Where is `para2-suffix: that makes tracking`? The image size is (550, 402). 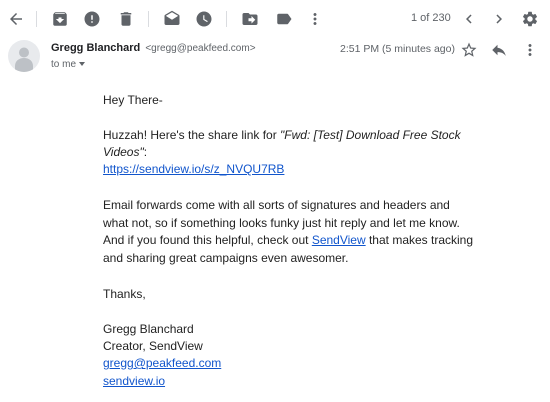
para2-suffix: that makes tracking is located at coordinates (419, 240).